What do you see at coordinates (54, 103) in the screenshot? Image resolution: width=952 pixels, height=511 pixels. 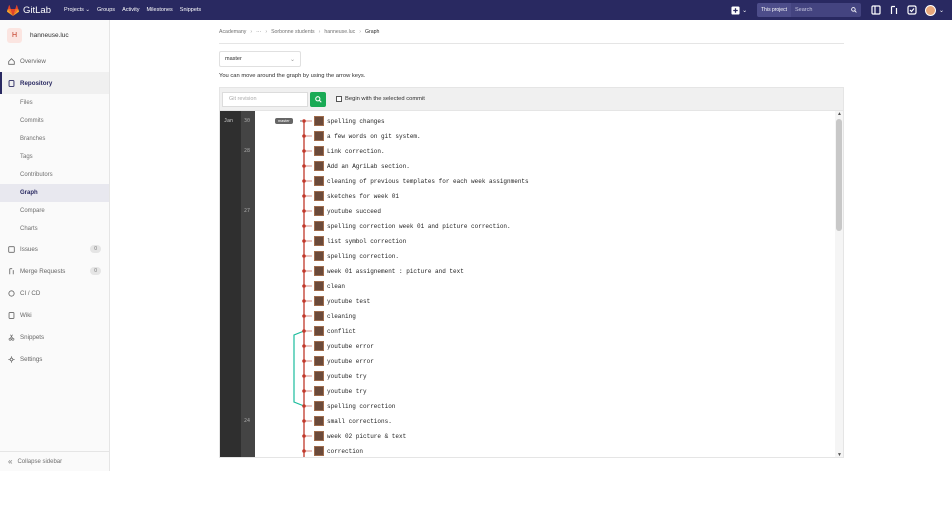 I see `sidebar-item-files: Files` at bounding box center [54, 103].